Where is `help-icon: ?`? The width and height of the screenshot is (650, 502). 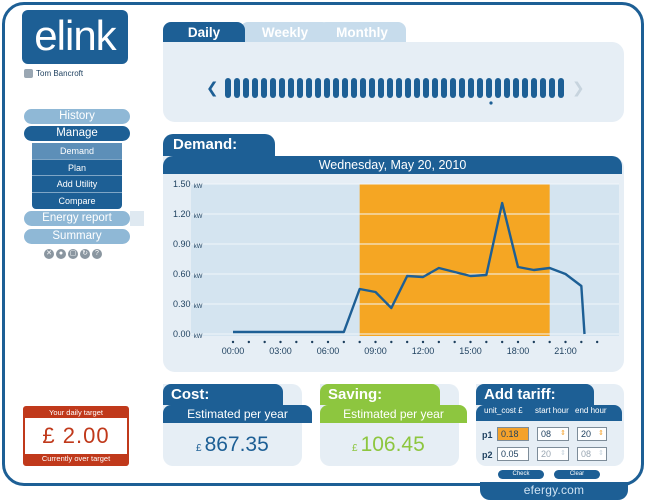 help-icon: ? is located at coordinates (97, 254).